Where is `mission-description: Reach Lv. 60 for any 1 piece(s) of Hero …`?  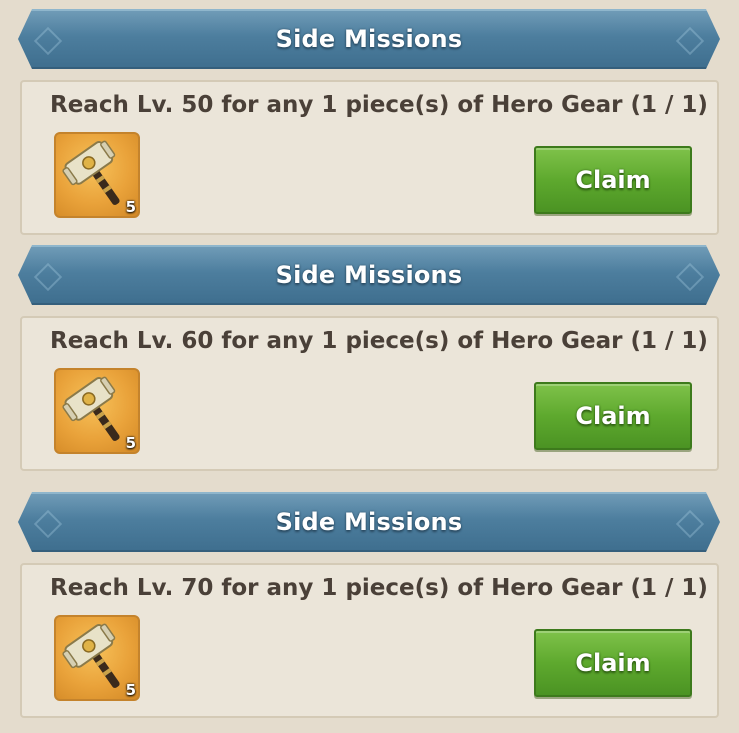
mission-description: Reach Lv. 60 for any 1 piece(s) of Hero … is located at coordinates (379, 341).